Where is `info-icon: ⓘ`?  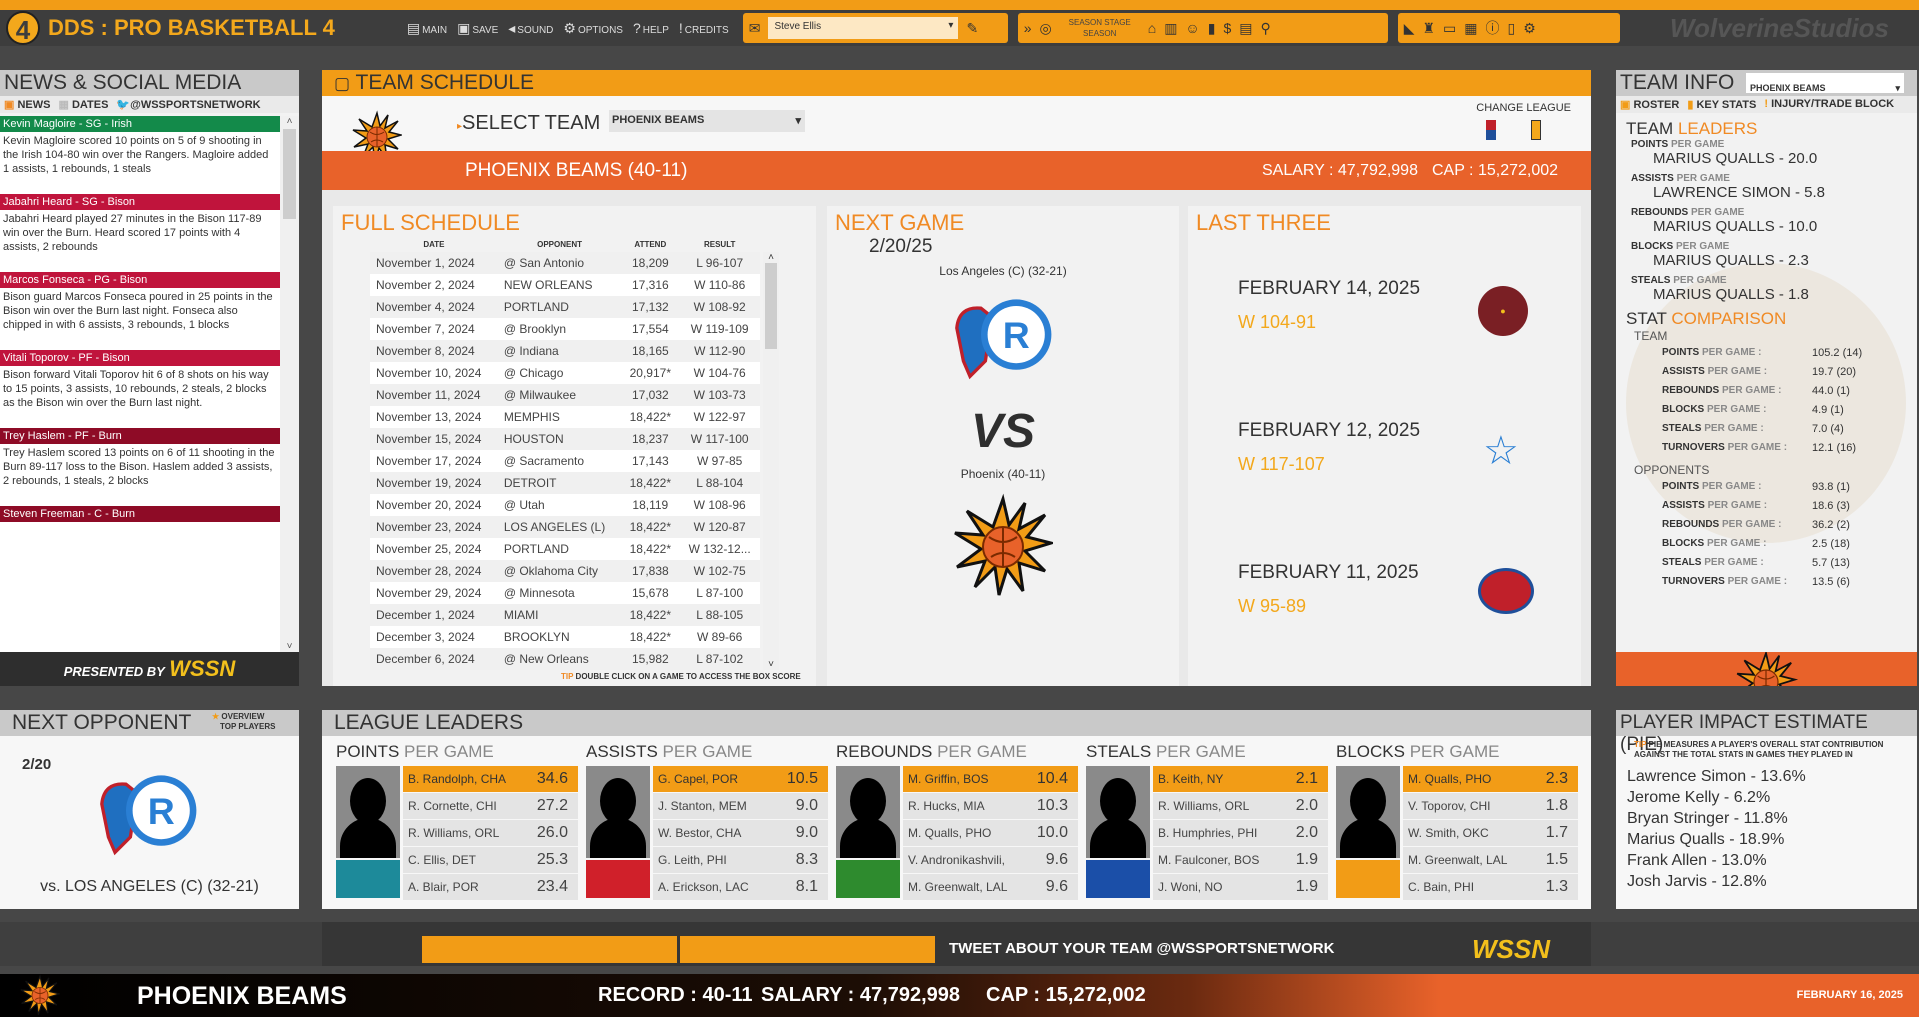
info-icon: ⓘ is located at coordinates (1493, 28).